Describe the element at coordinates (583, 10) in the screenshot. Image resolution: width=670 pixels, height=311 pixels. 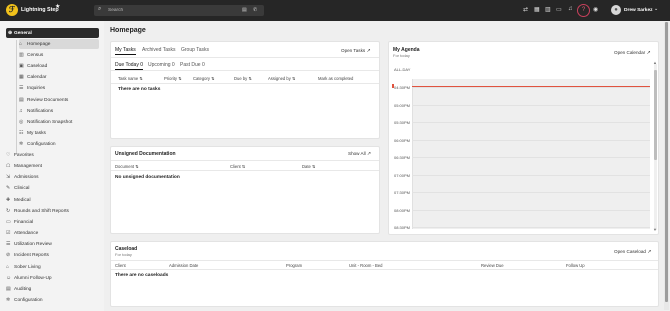
I see `help-icon: ?` at that location.